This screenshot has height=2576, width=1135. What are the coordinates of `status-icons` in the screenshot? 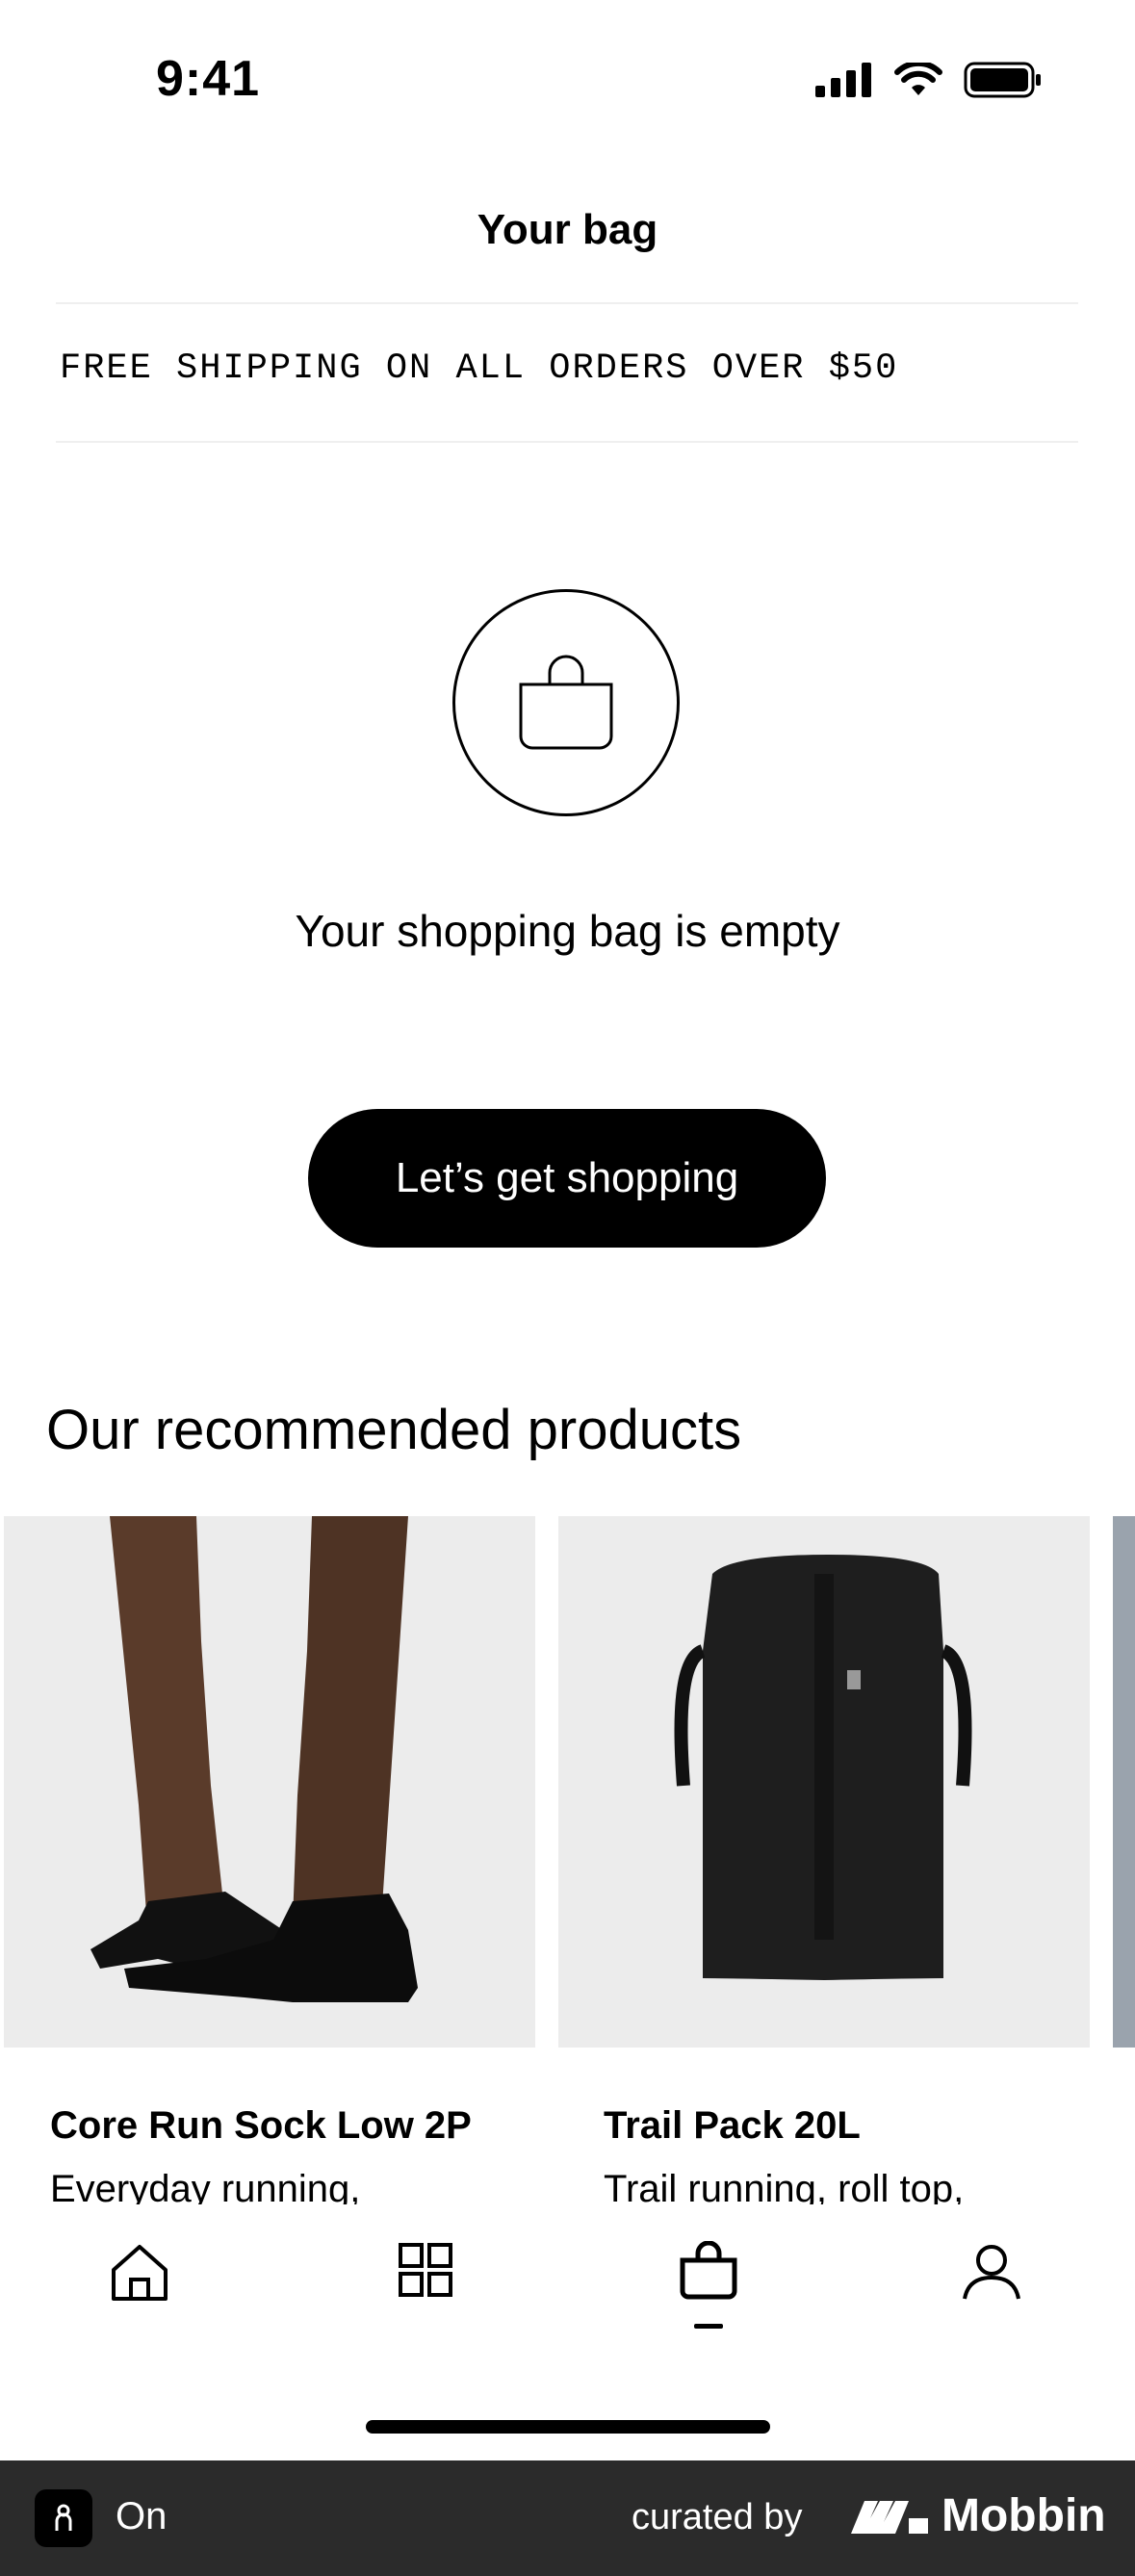 It's located at (929, 80).